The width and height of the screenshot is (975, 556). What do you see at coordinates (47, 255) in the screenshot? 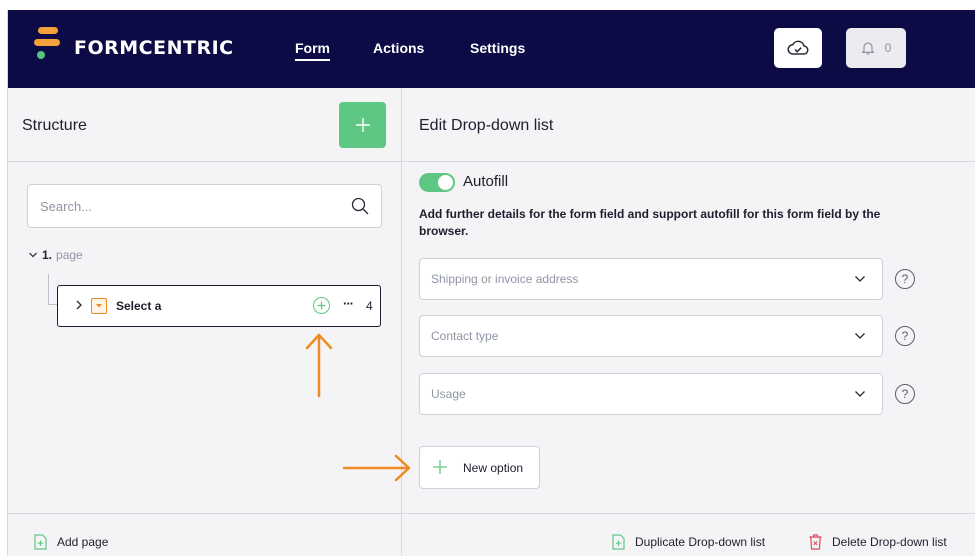
I see `page-number: 1.` at bounding box center [47, 255].